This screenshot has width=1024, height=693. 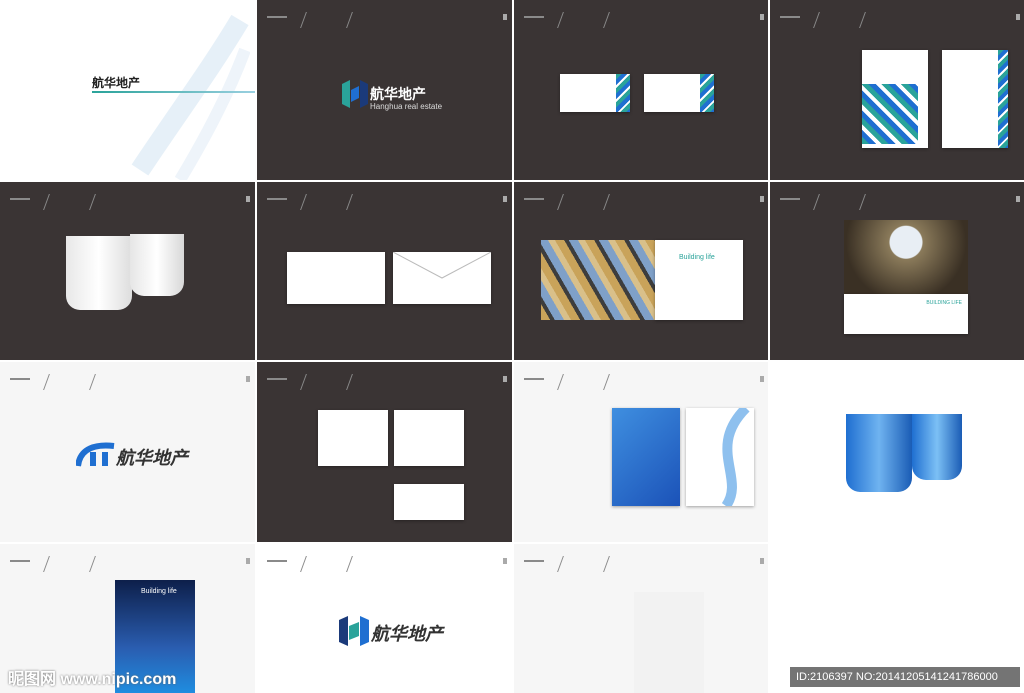 What do you see at coordinates (944, 303) in the screenshot?
I see `poster-slogan: BUILDING LIFE` at bounding box center [944, 303].